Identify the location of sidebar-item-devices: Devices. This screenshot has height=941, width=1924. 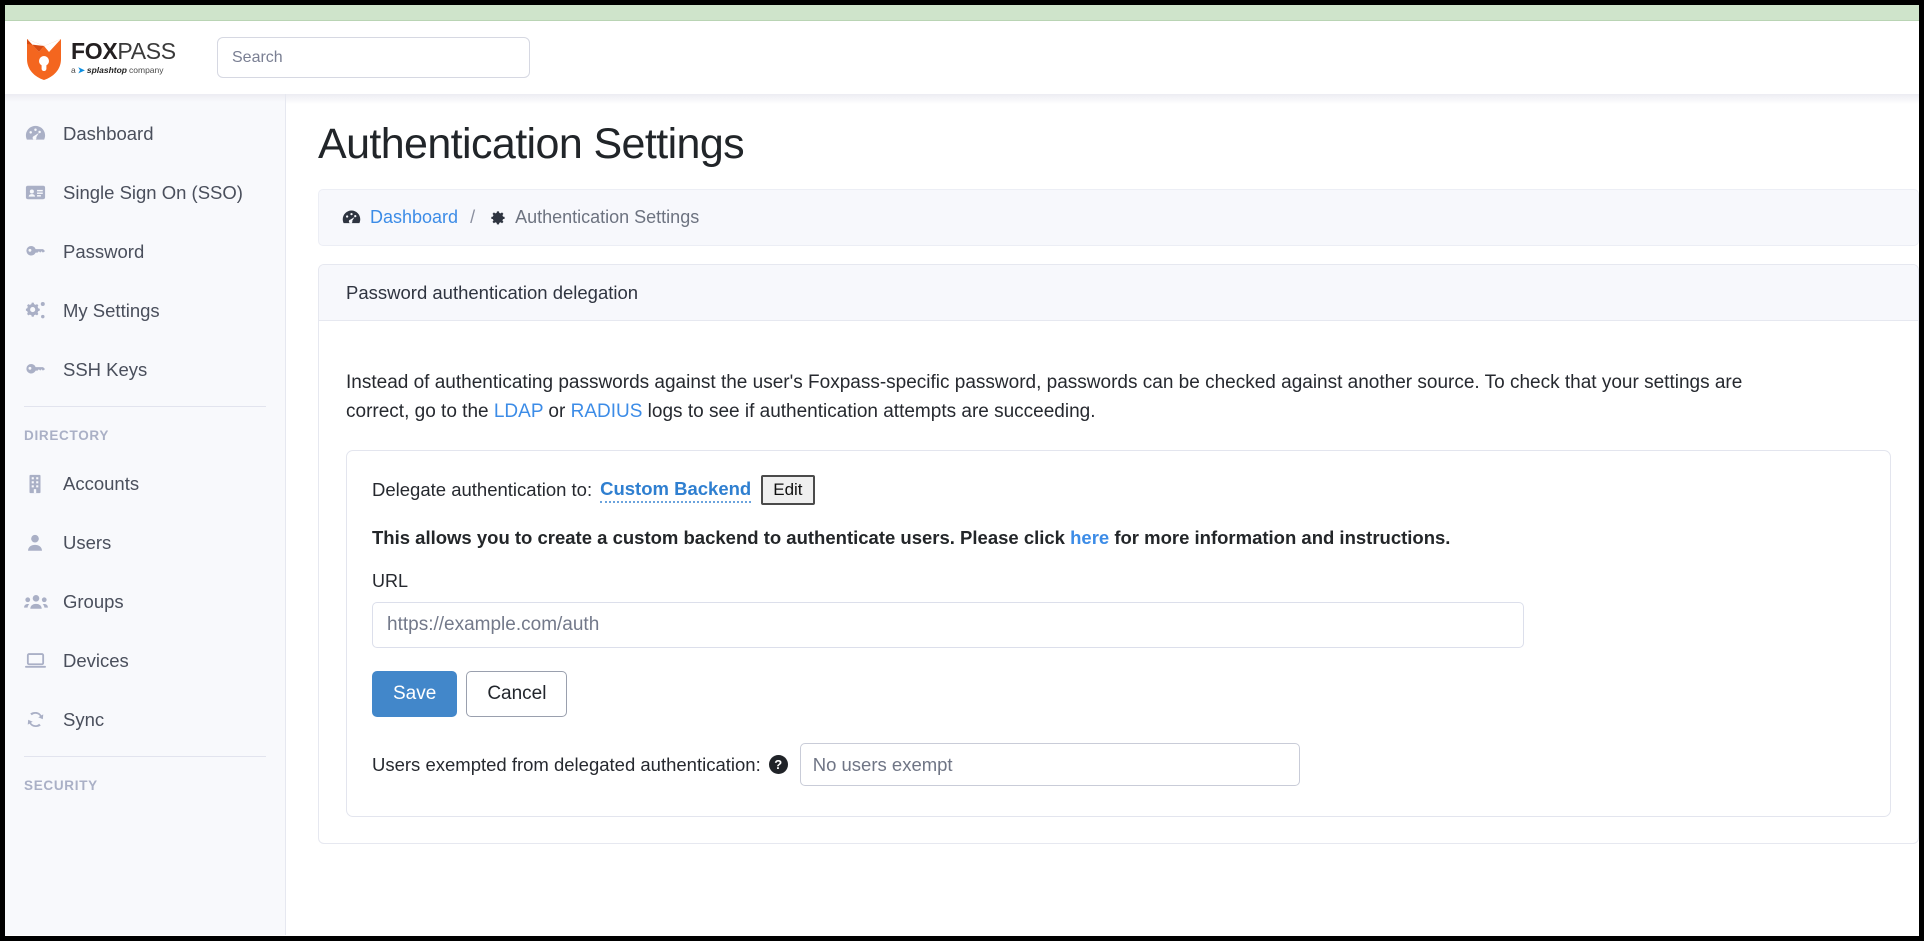
(145, 660).